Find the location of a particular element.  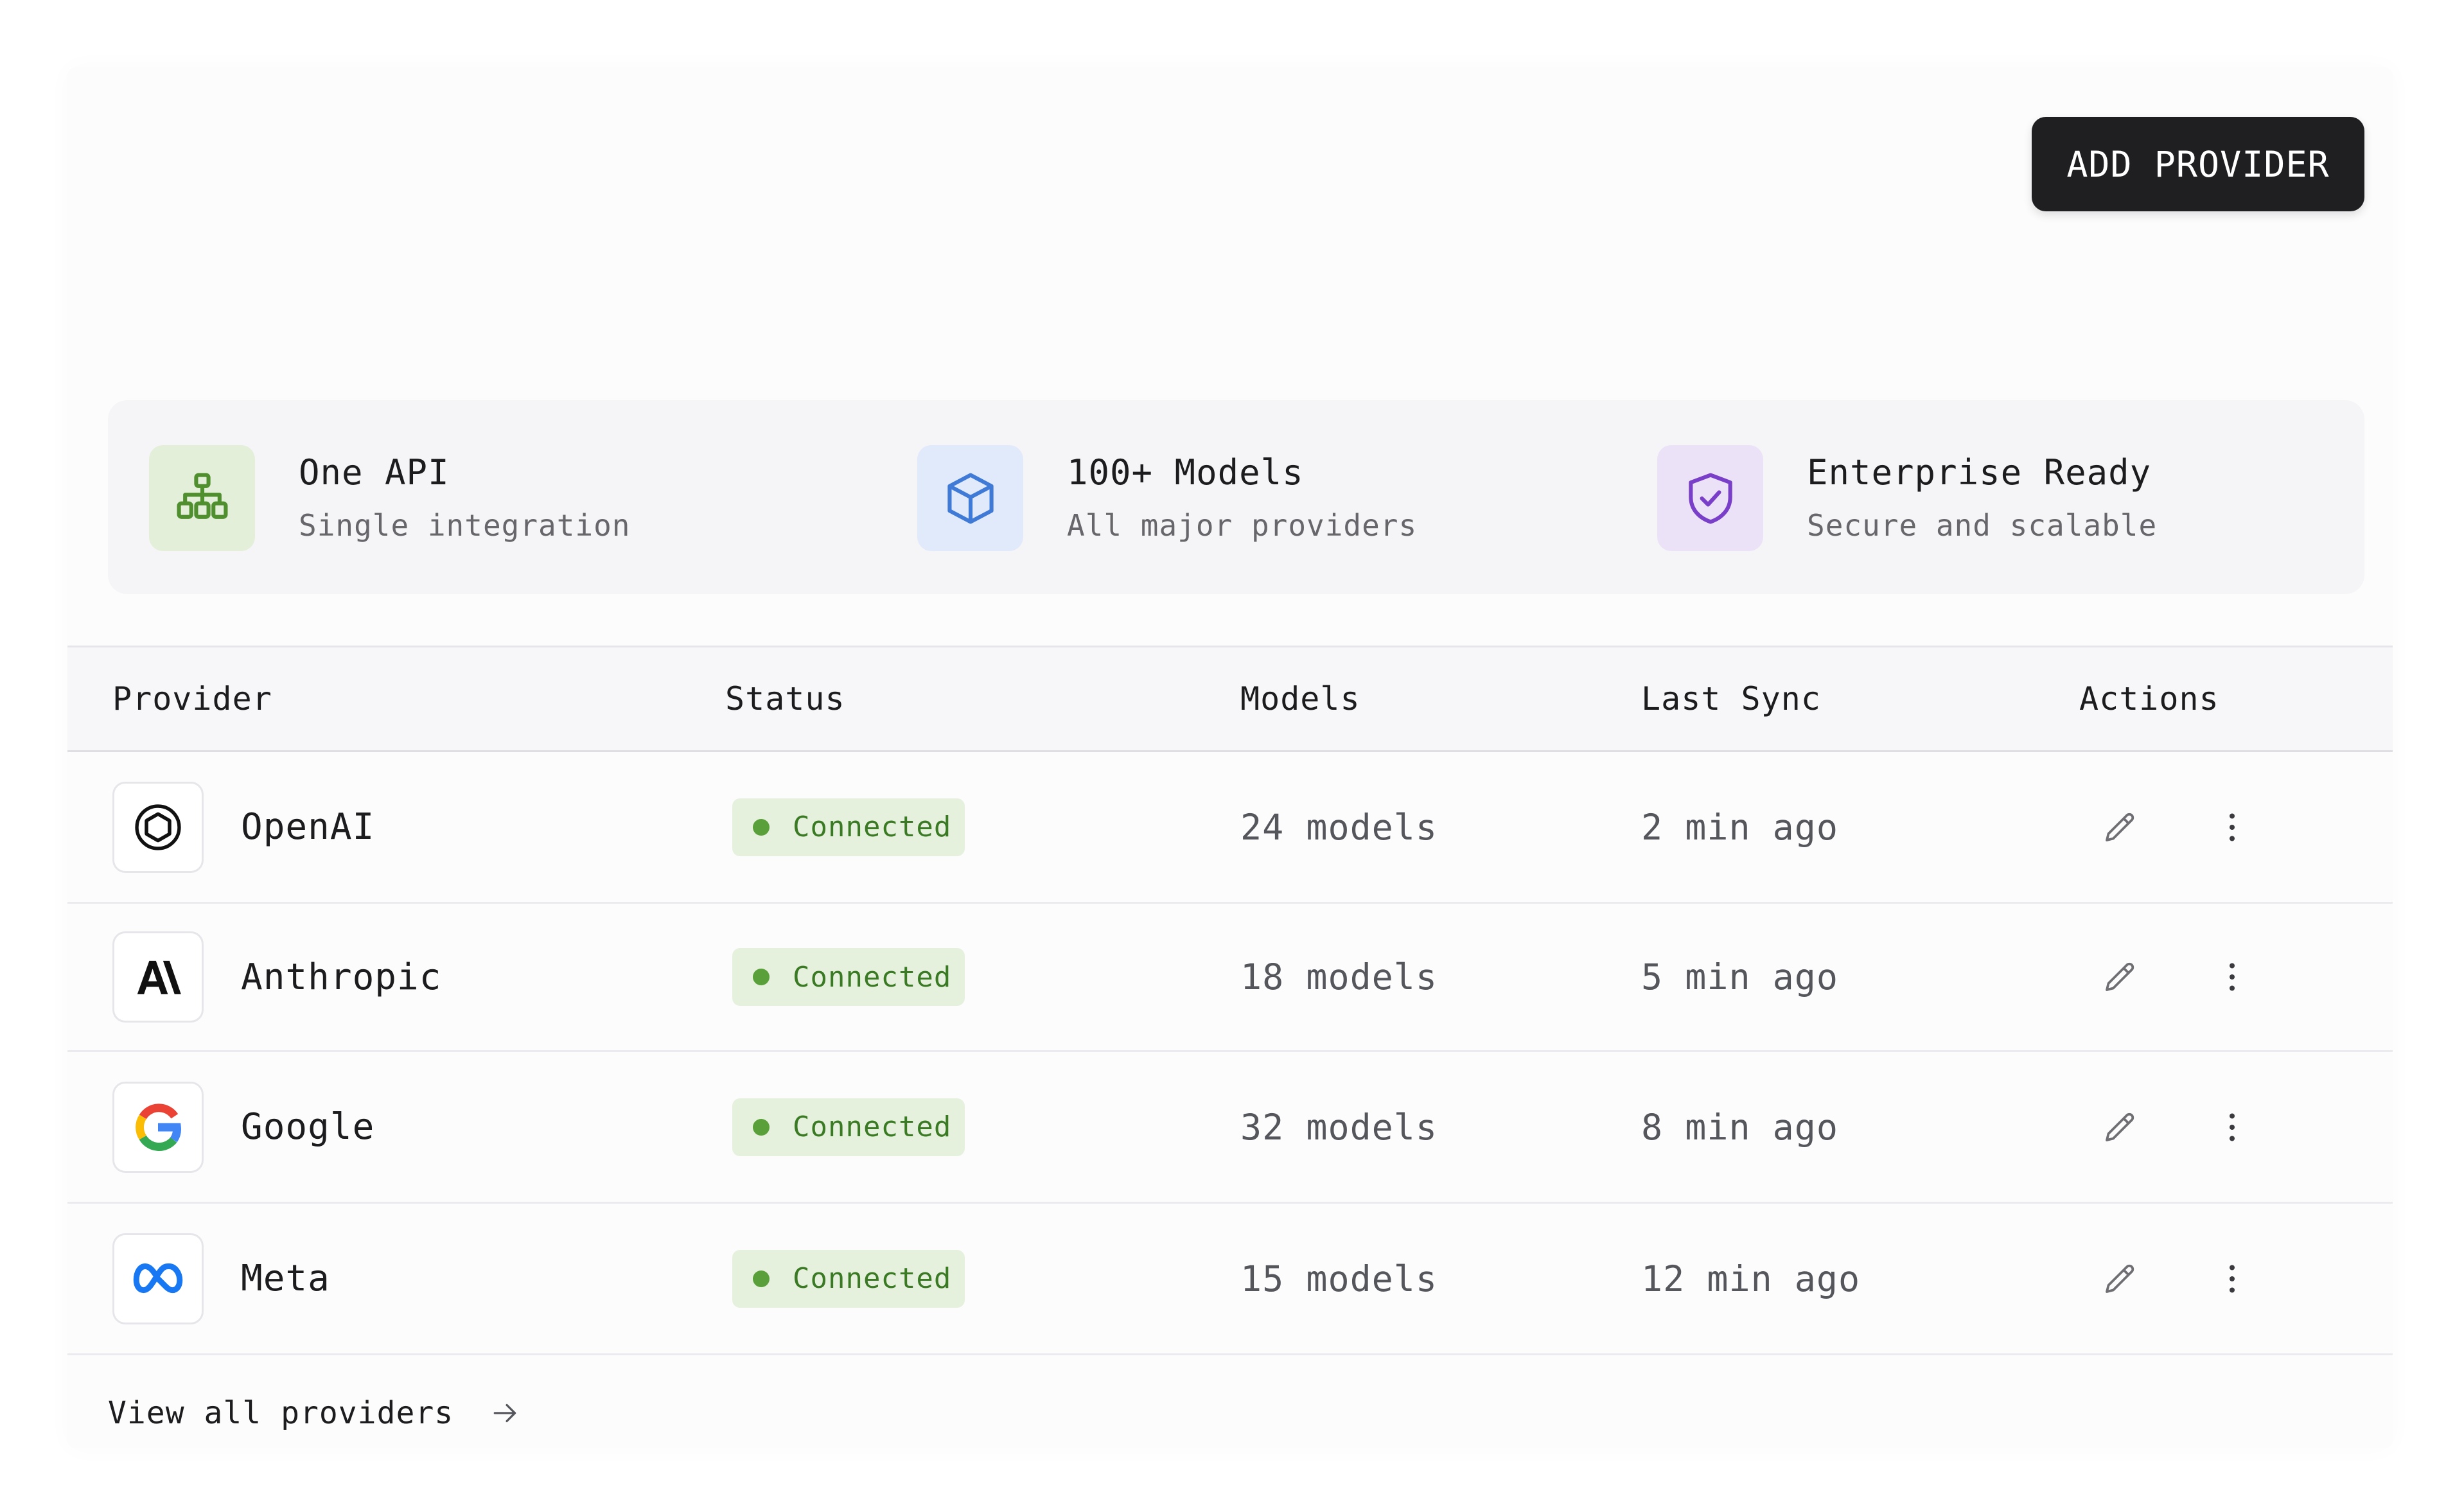

anthropic-icon is located at coordinates (158, 977).